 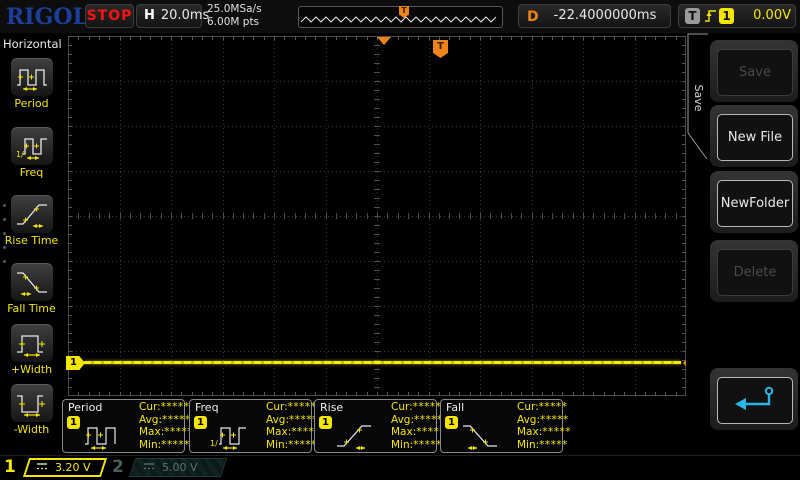 What do you see at coordinates (31, 429) in the screenshot?
I see `menu-item-label: -Width` at bounding box center [31, 429].